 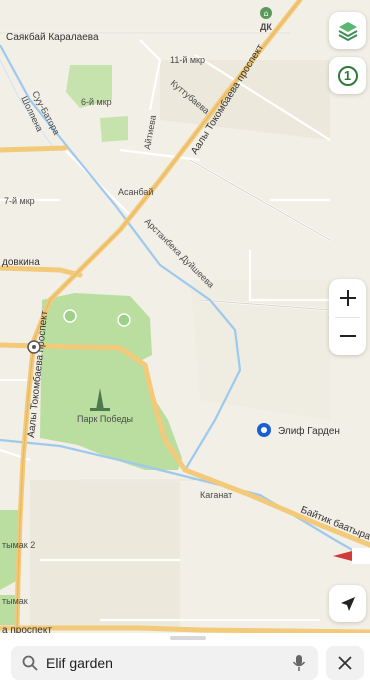 I want to click on street-label-asanbay: Асанбай, so click(x=135, y=192).